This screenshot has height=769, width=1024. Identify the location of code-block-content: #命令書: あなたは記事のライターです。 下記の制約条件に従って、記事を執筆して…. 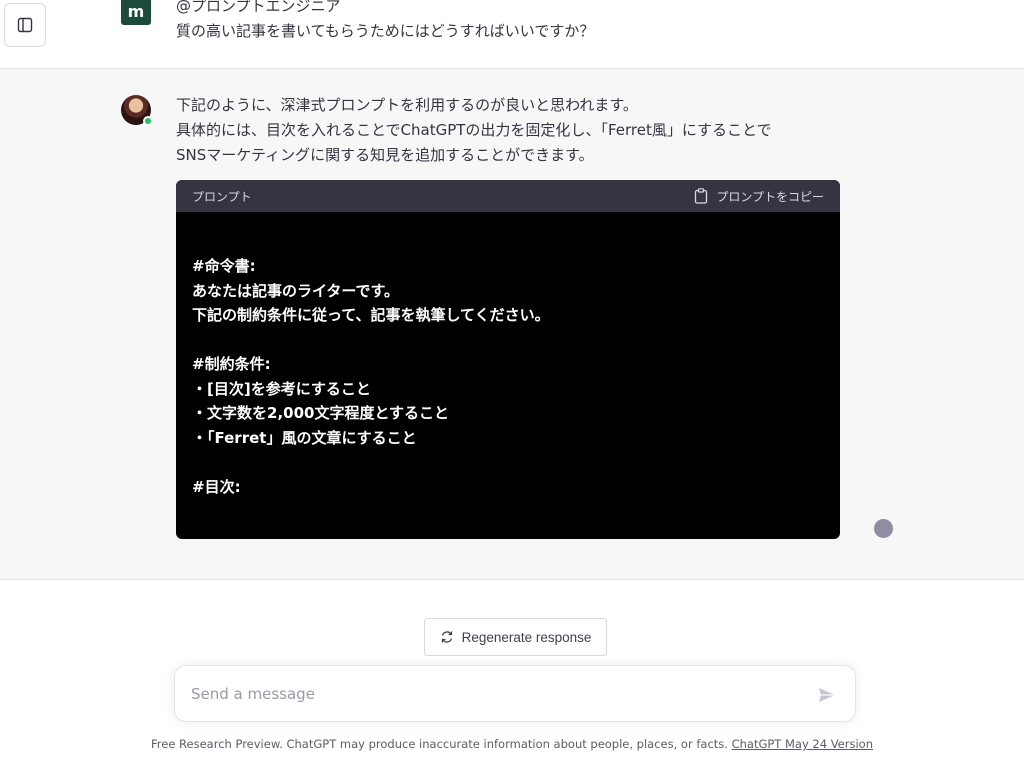
(371, 376).